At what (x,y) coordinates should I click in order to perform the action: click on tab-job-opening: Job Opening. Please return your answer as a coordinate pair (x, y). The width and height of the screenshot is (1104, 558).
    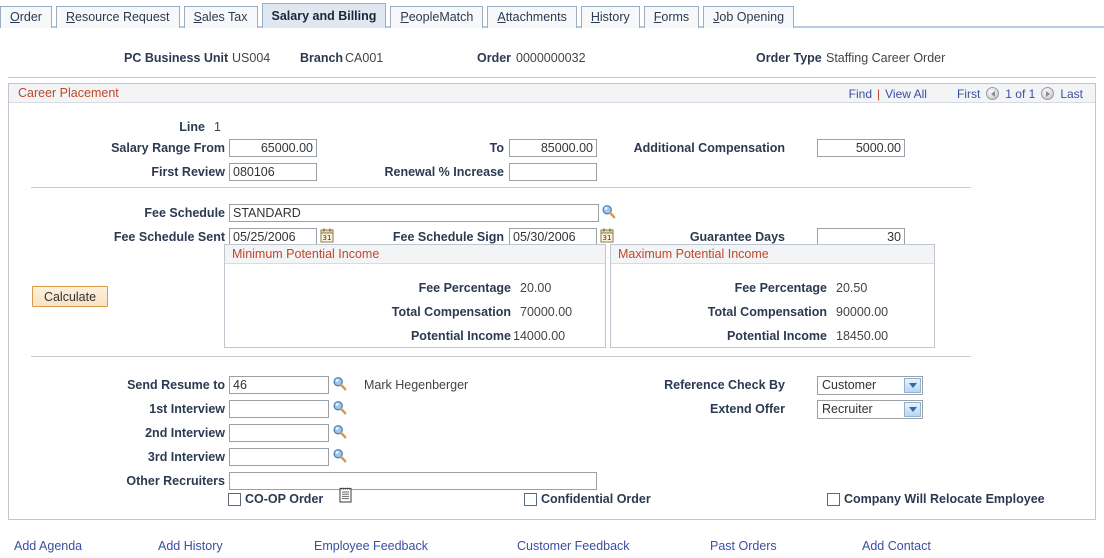
    Looking at the image, I should click on (749, 17).